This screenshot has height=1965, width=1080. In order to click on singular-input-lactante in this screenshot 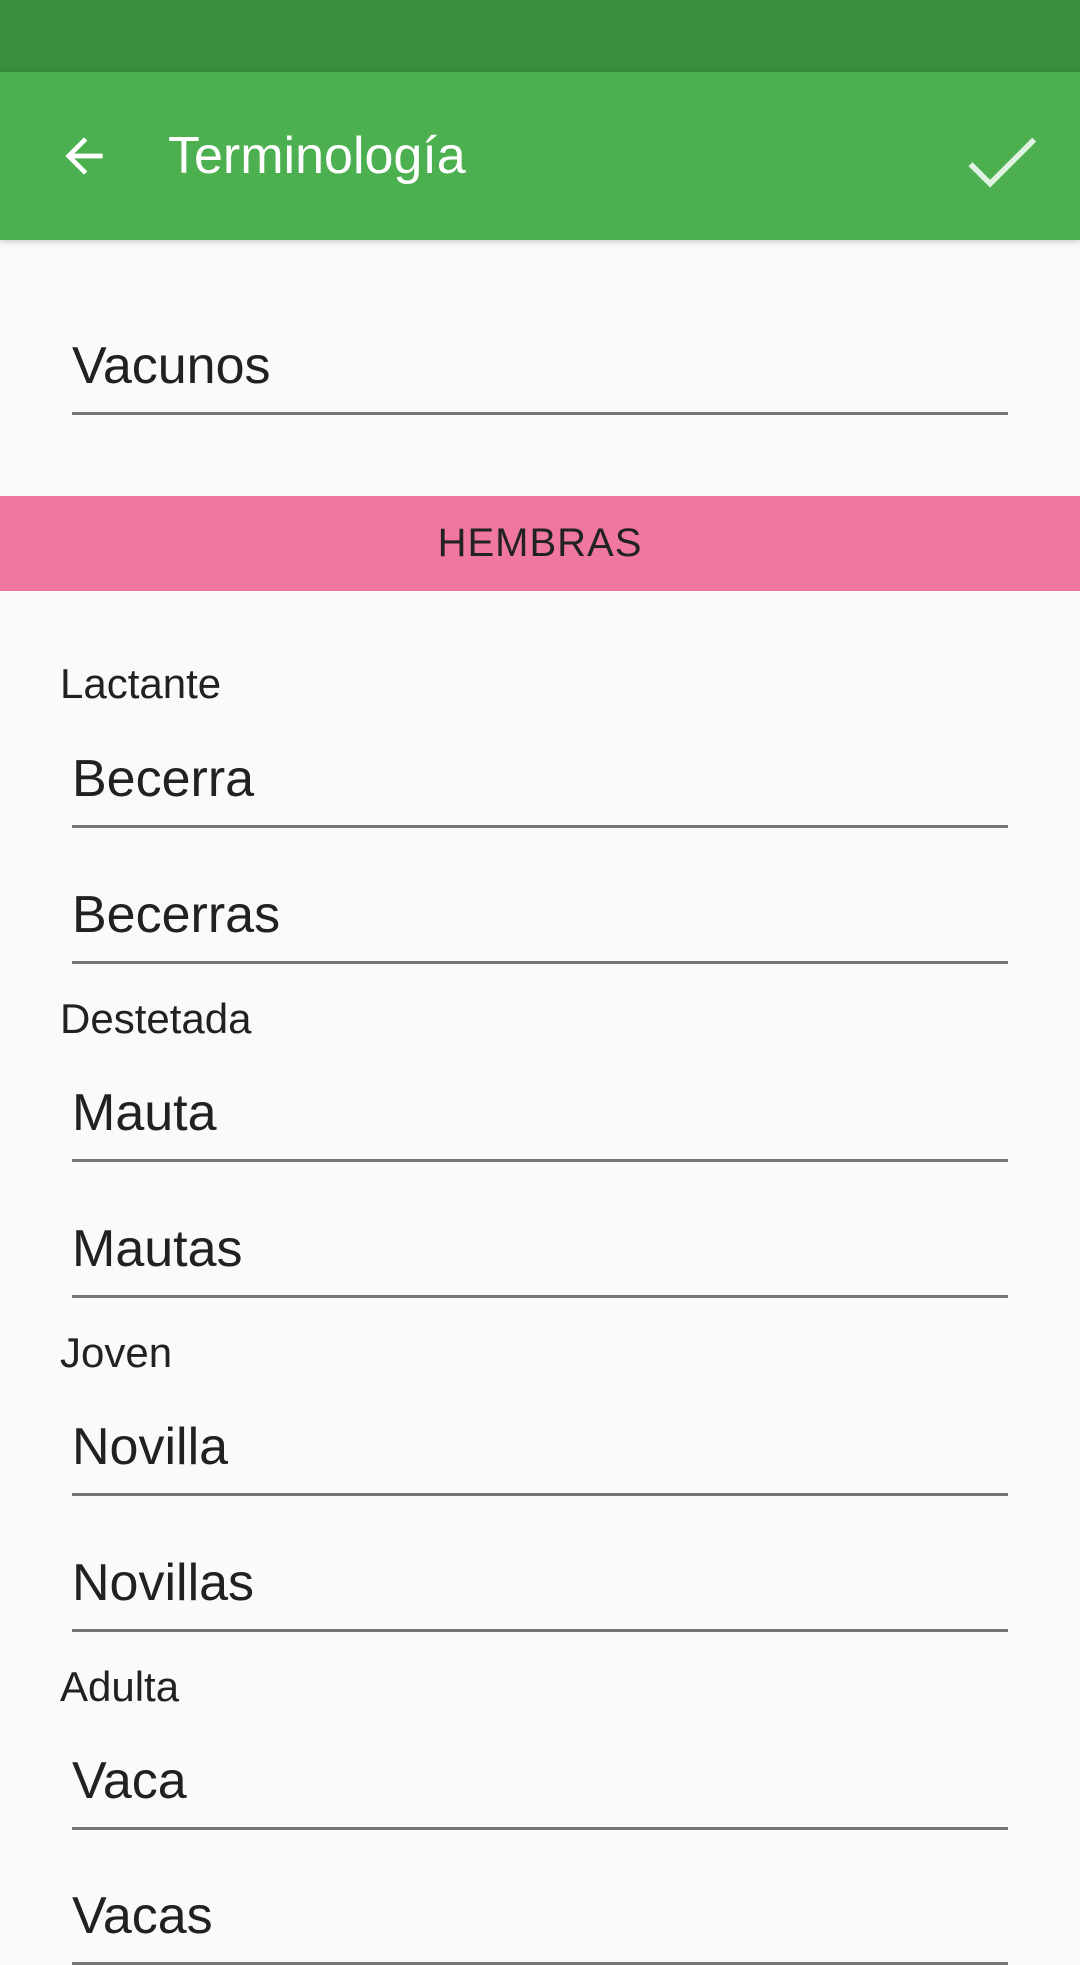, I will do `click(540, 779)`.